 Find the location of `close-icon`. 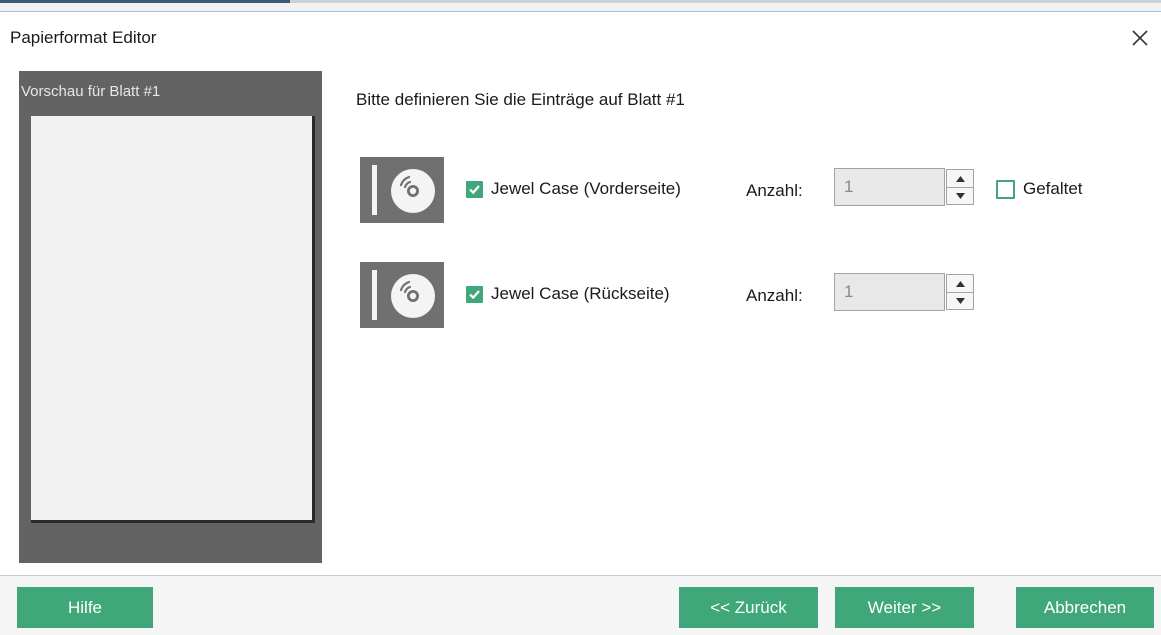

close-icon is located at coordinates (1139, 37).